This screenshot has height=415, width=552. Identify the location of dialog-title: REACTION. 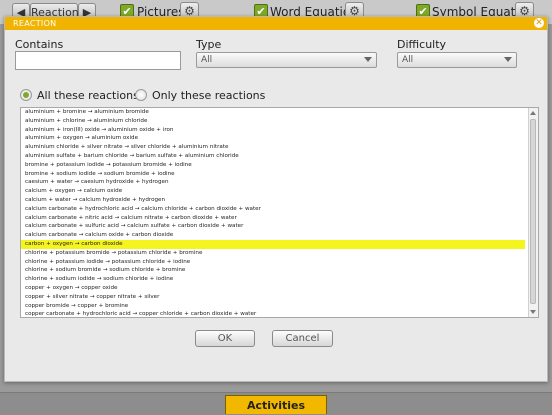
(35, 23).